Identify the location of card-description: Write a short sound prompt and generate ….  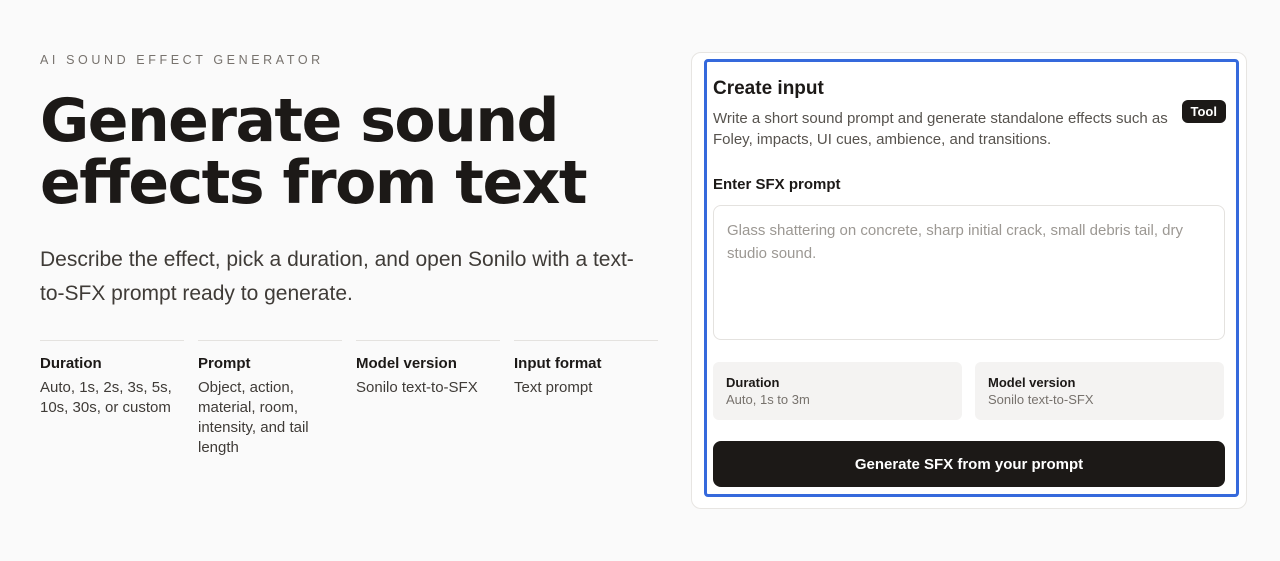
(940, 129).